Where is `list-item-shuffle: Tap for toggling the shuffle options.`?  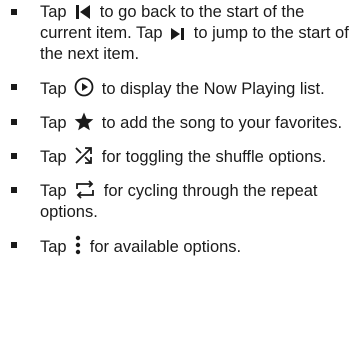
list-item-shuffle: Tap for toggling the shuffle options. is located at coordinates (179, 157).